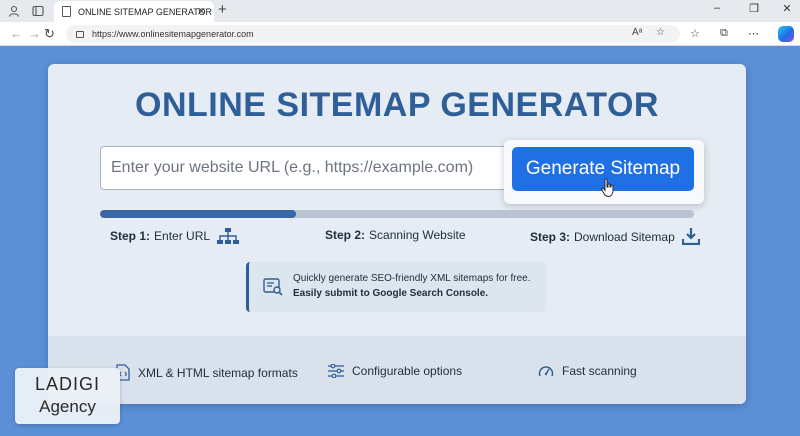 This screenshot has height=436, width=800. What do you see at coordinates (345, 235) in the screenshot?
I see `step-2-number: Step 2:` at bounding box center [345, 235].